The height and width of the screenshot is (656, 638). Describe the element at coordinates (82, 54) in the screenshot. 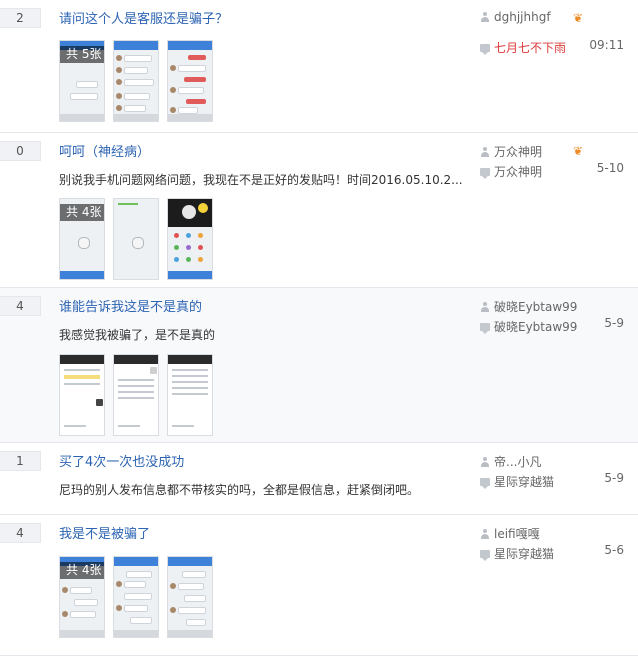

I see `image-count-badge: 共 5张` at that location.